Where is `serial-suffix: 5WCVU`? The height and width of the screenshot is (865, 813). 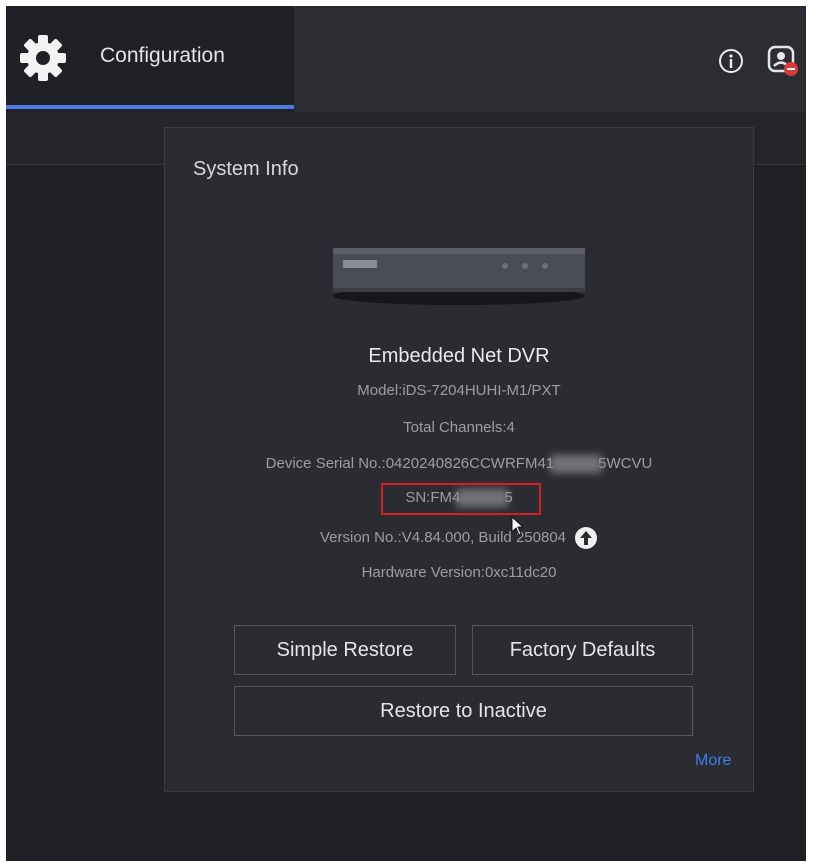
serial-suffix: 5WCVU is located at coordinates (625, 463).